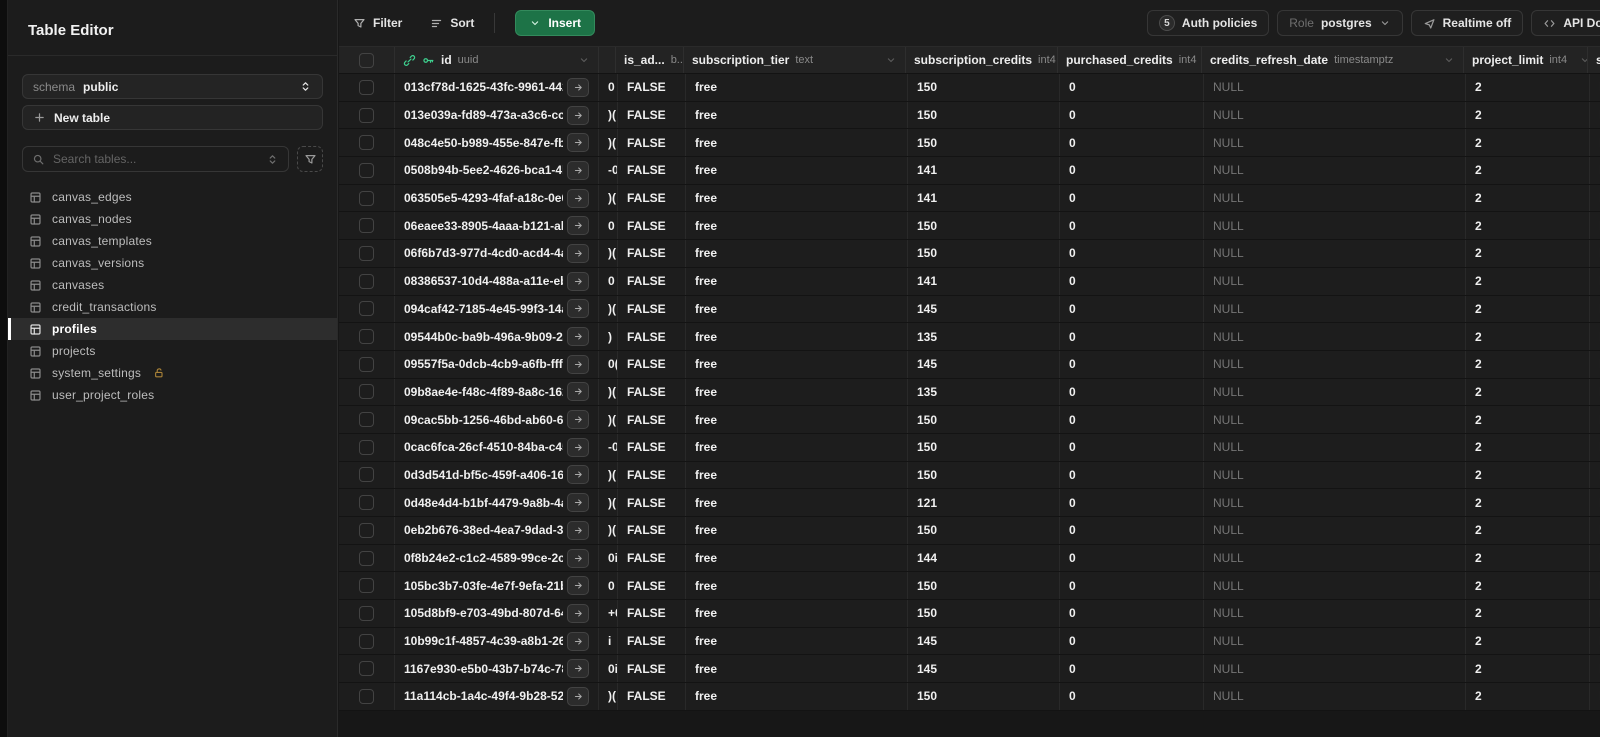 The image size is (1600, 737). I want to click on sidebar-item-canvas_nodes: canvas_nodes, so click(172, 219).